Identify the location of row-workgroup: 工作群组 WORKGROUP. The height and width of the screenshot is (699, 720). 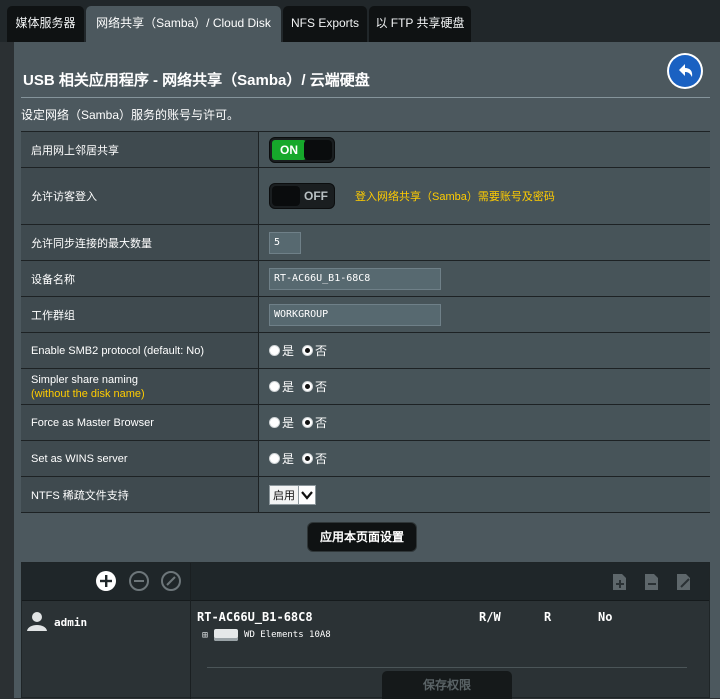
(365, 315).